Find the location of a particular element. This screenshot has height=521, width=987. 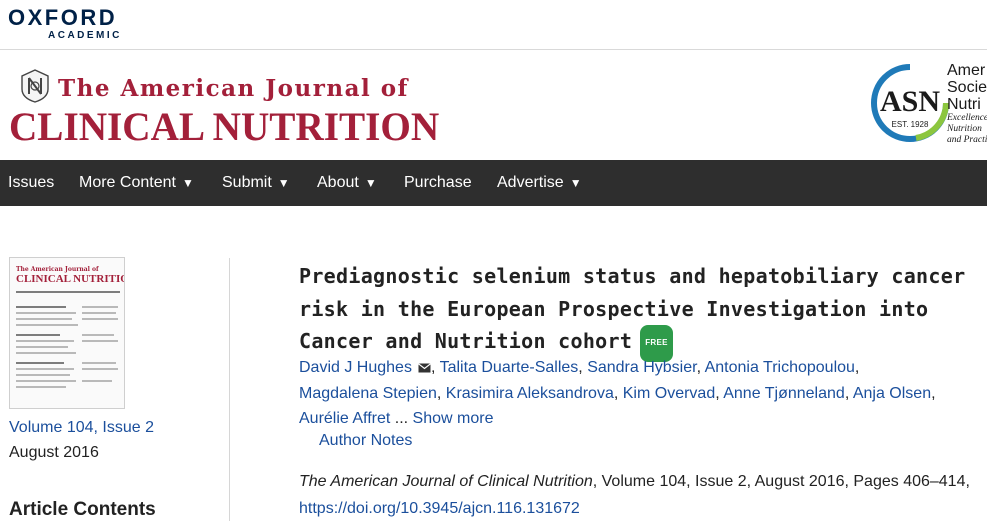

nav-about: About ▼ is located at coordinates (347, 183).